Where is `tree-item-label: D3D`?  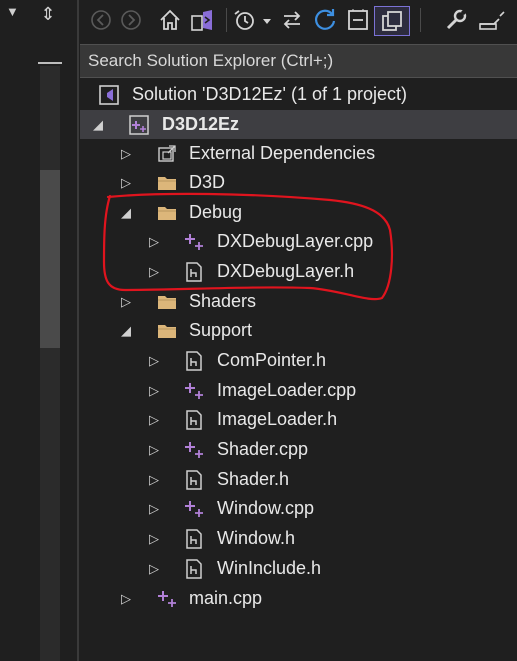 tree-item-label: D3D is located at coordinates (207, 182).